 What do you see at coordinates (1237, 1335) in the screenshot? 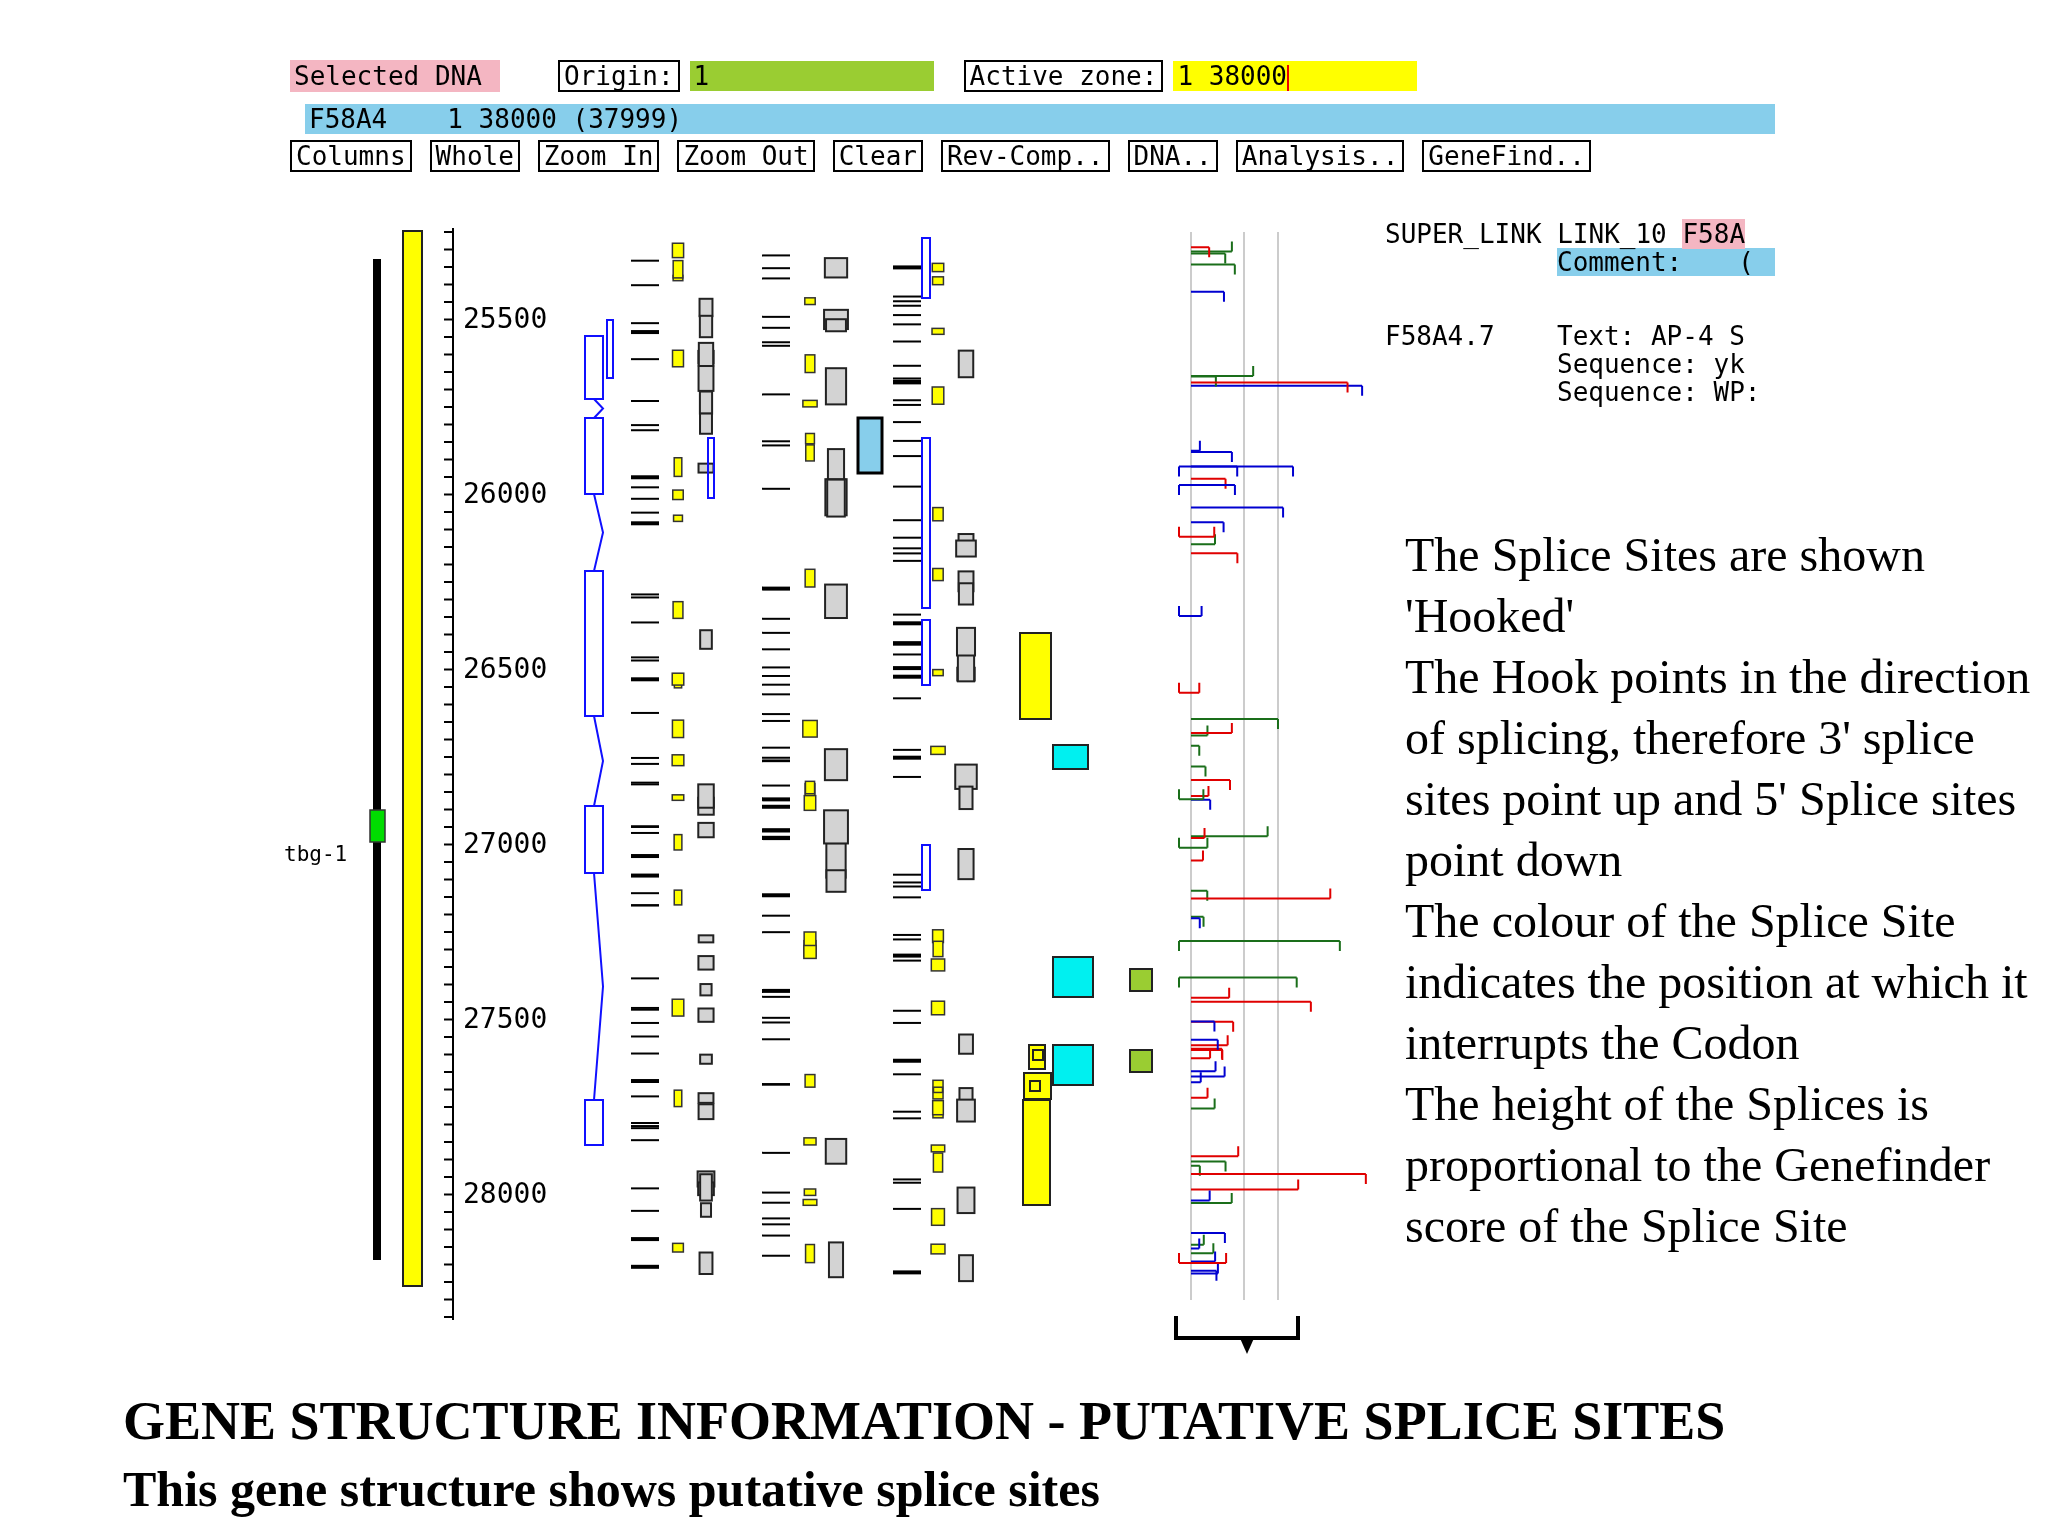
I see `brace-icon` at bounding box center [1237, 1335].